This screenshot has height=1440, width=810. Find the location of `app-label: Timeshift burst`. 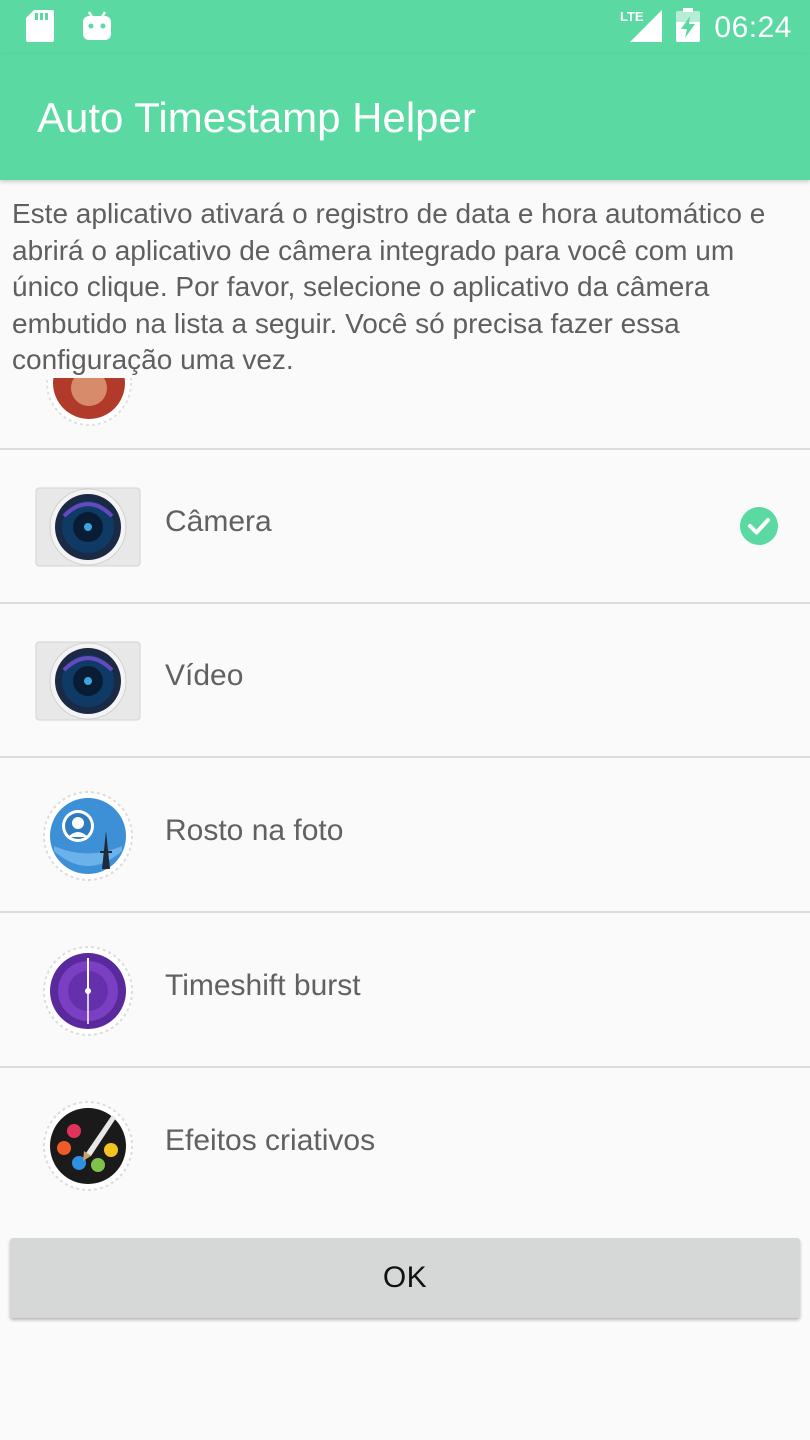

app-label: Timeshift burst is located at coordinates (263, 985).